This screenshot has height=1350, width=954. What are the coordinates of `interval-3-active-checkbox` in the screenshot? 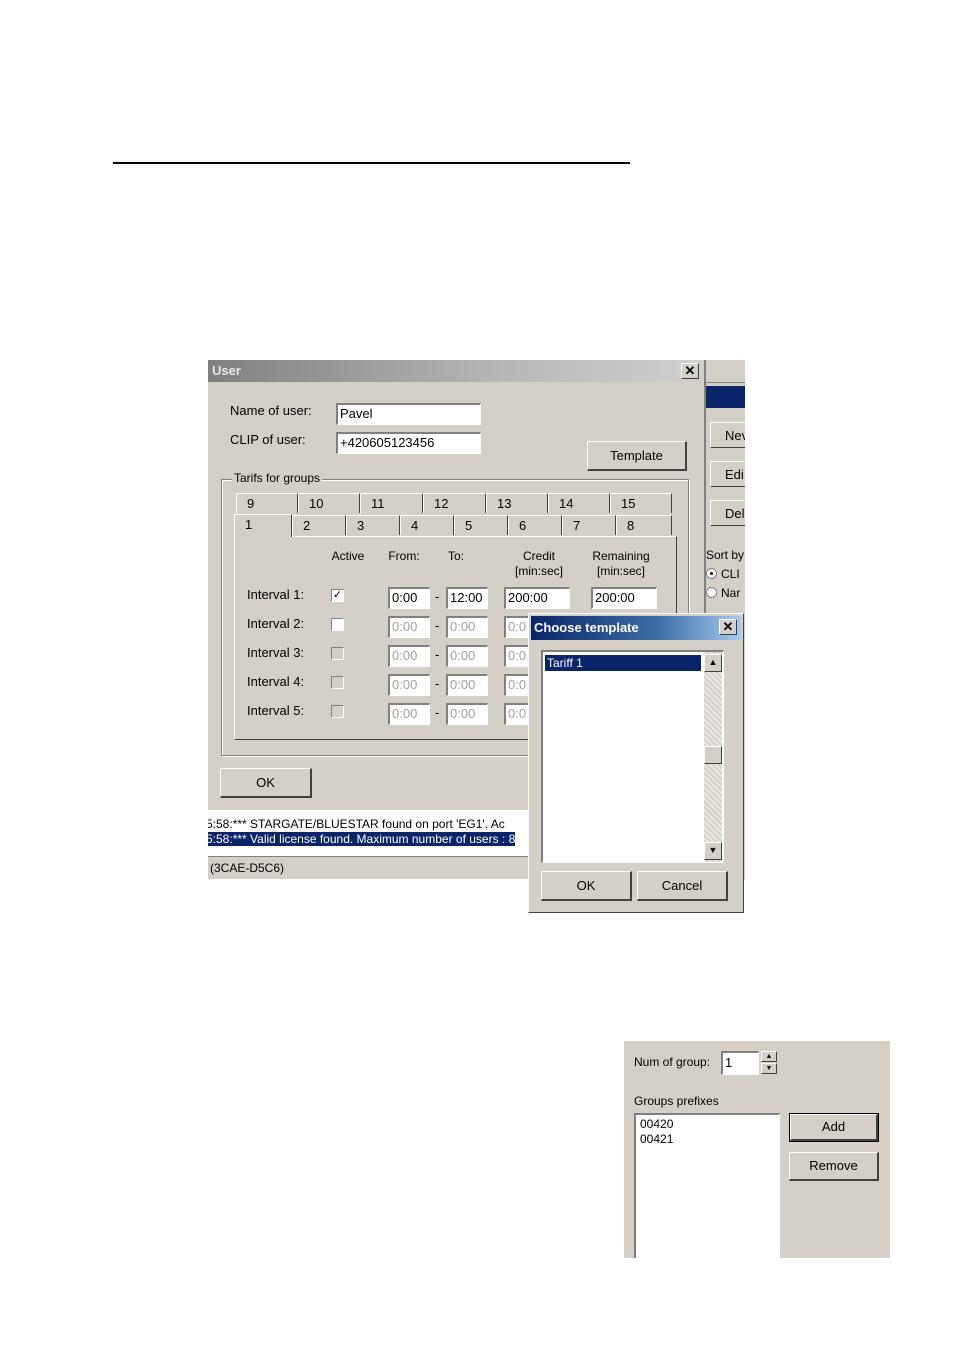 It's located at (337, 653).